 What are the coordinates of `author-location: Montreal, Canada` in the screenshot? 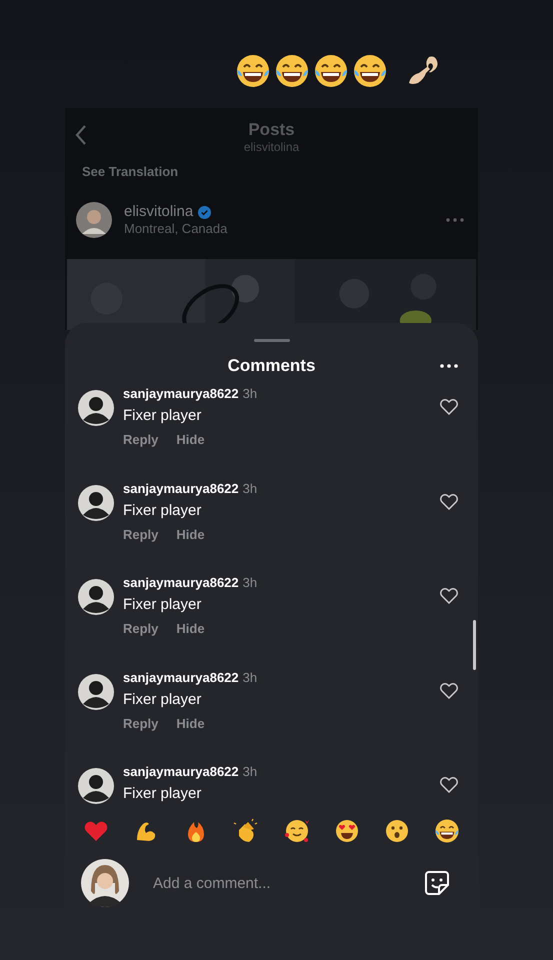 It's located at (176, 229).